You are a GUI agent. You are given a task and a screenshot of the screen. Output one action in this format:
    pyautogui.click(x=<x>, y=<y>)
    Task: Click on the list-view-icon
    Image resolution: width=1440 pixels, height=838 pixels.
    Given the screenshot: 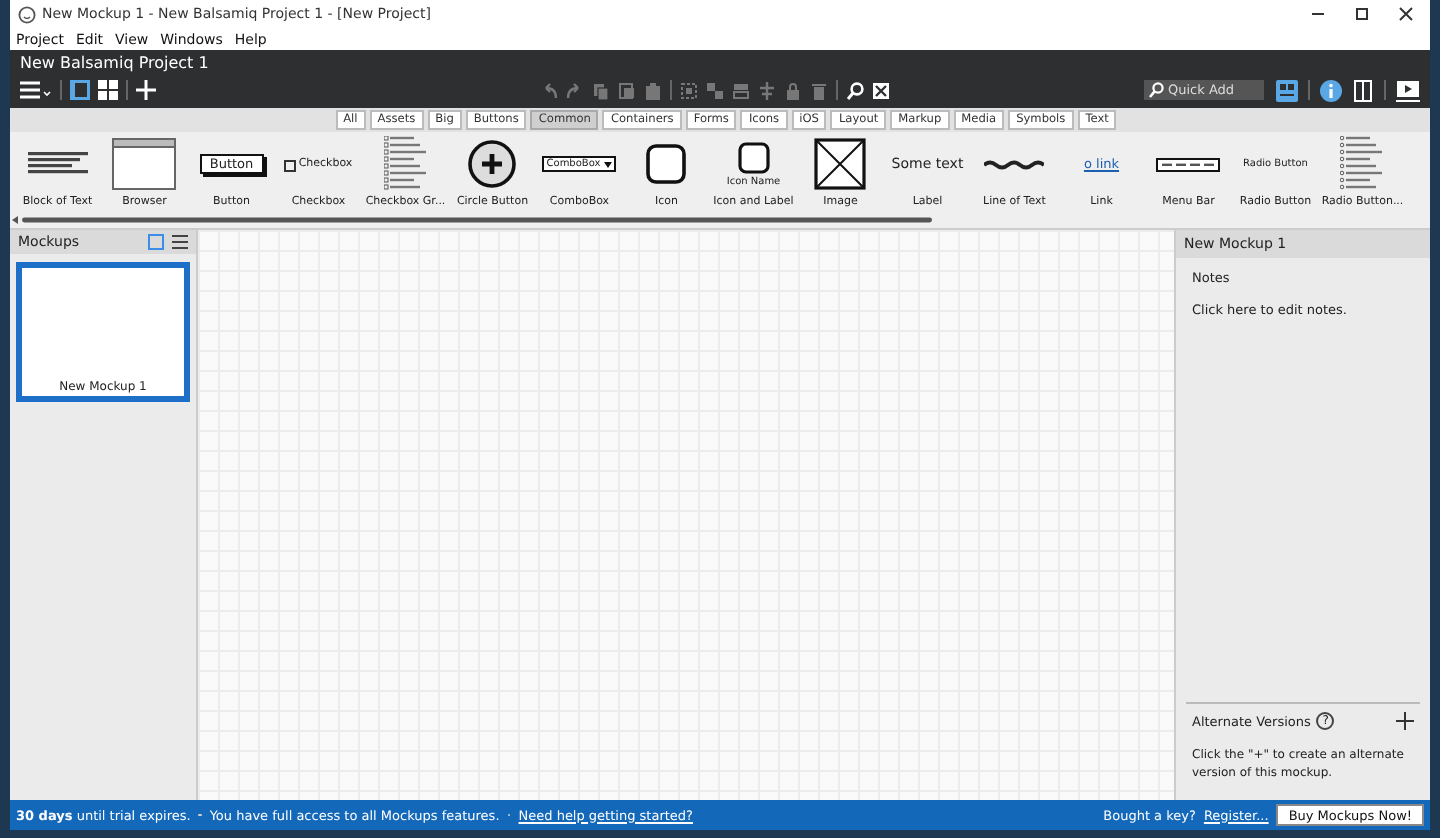 What is the action you would take?
    pyautogui.click(x=180, y=242)
    